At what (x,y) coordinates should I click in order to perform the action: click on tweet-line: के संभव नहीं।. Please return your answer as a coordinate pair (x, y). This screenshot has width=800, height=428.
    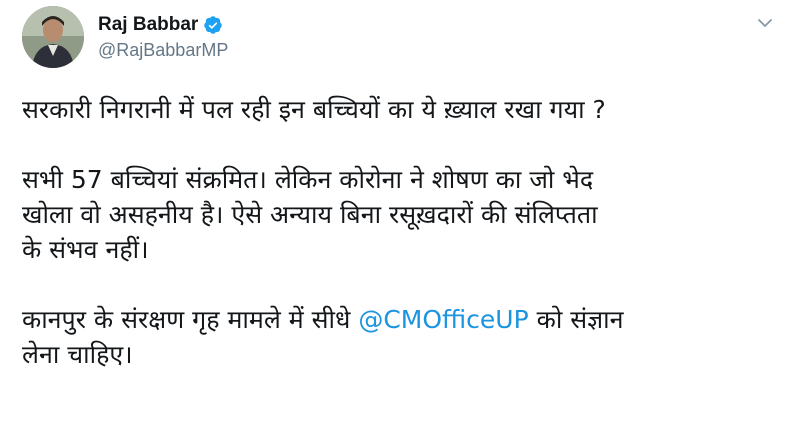
    Looking at the image, I should click on (85, 249).